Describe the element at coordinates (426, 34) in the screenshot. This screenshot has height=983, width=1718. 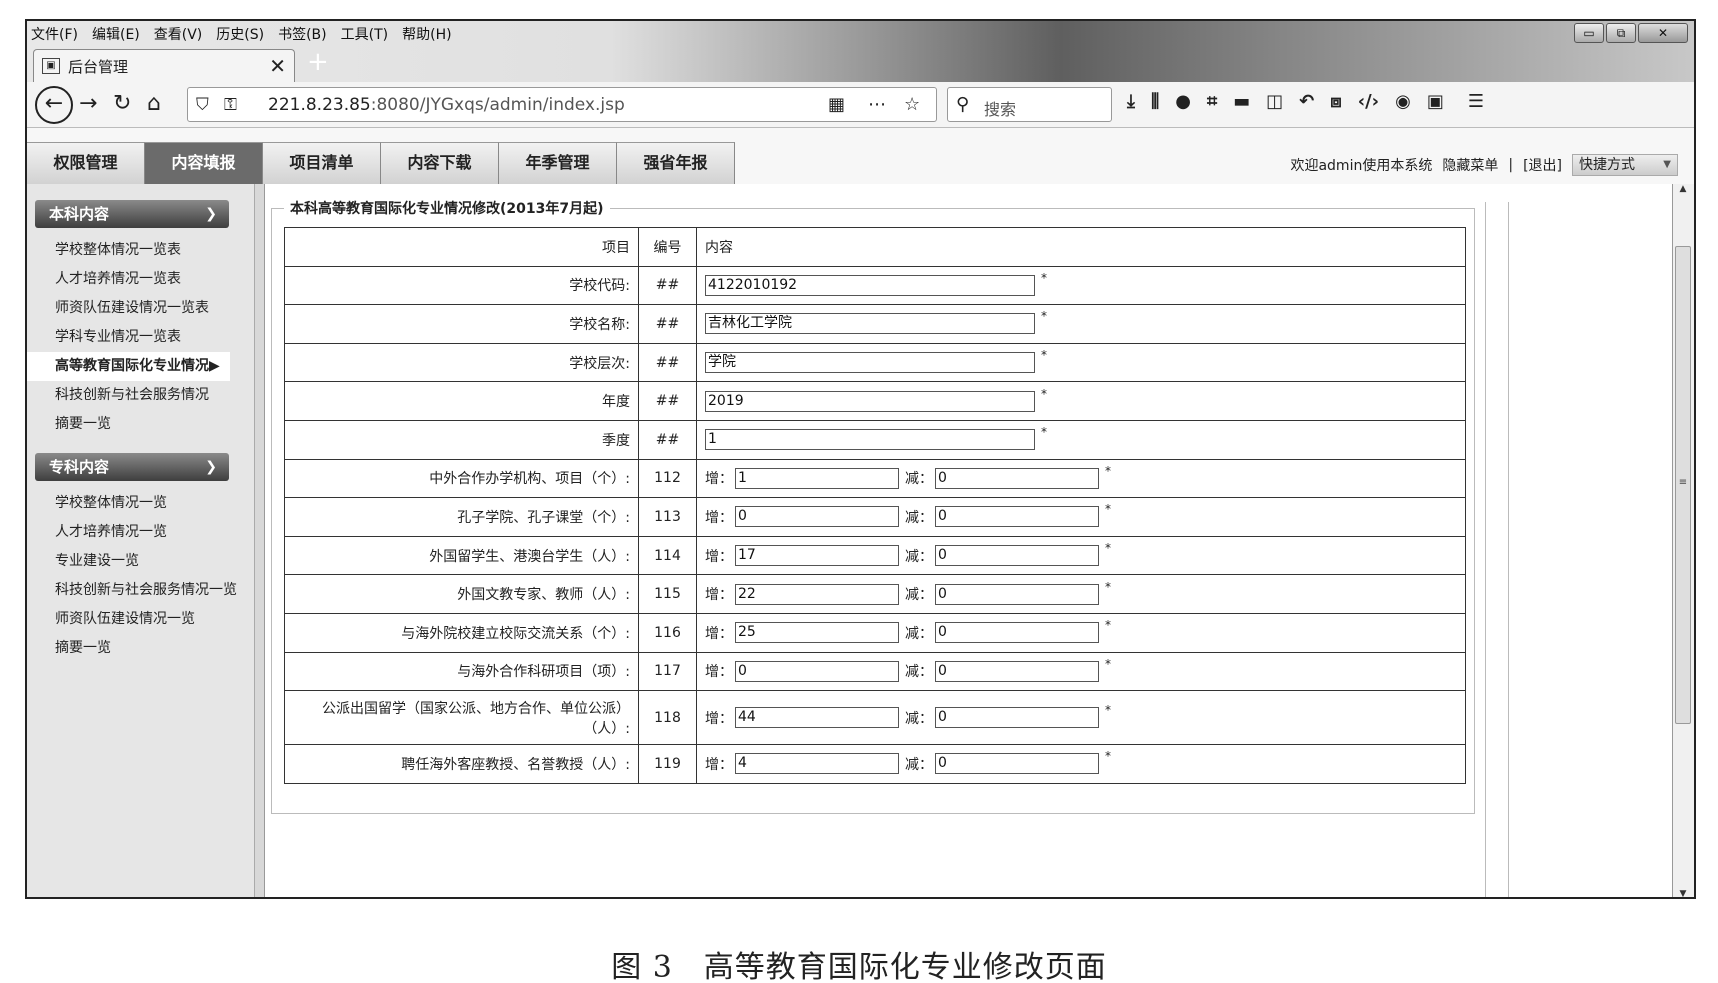
I see `menu-help: 帮助(H)` at that location.